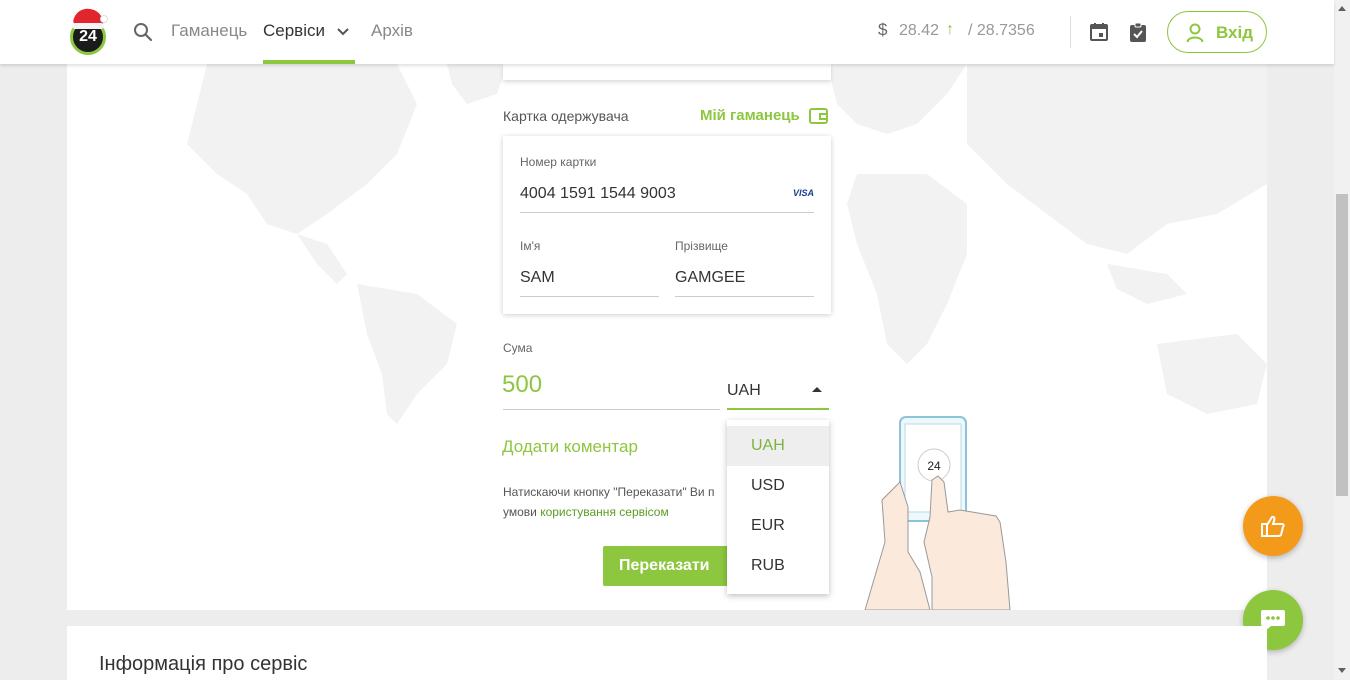 The image size is (1350, 680). I want to click on rate-up-arrow-icon: ↑, so click(950, 29).